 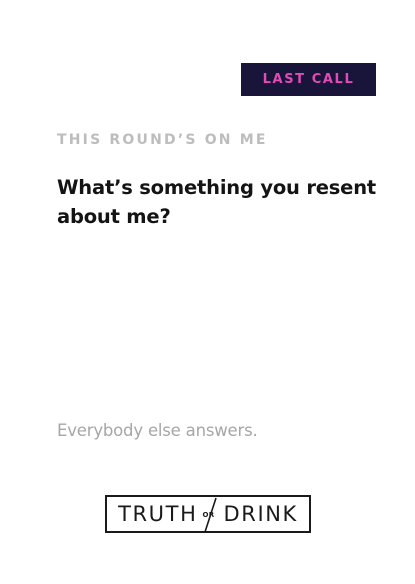 I want to click on logo-word-drink: DRINK, so click(x=260, y=513).